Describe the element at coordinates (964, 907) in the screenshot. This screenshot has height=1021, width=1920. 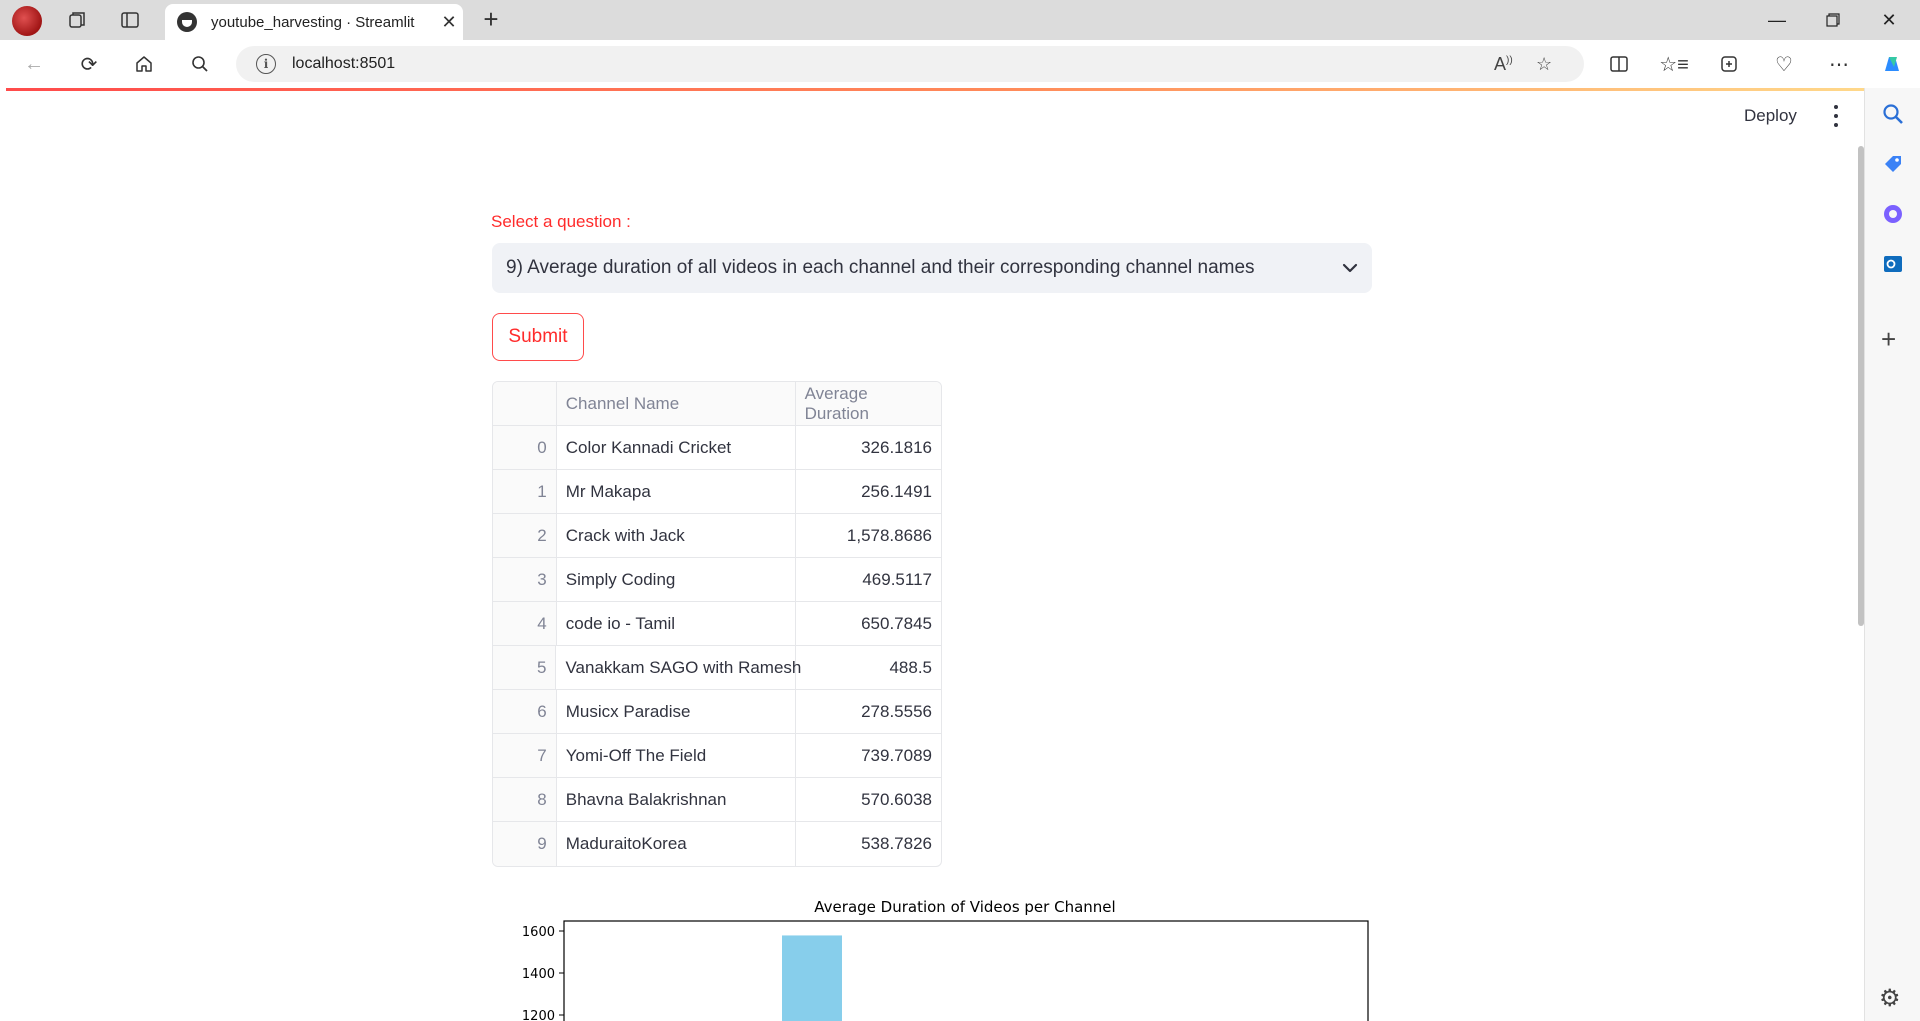
I see `chart-title: Average Duration of Videos per Channel` at that location.